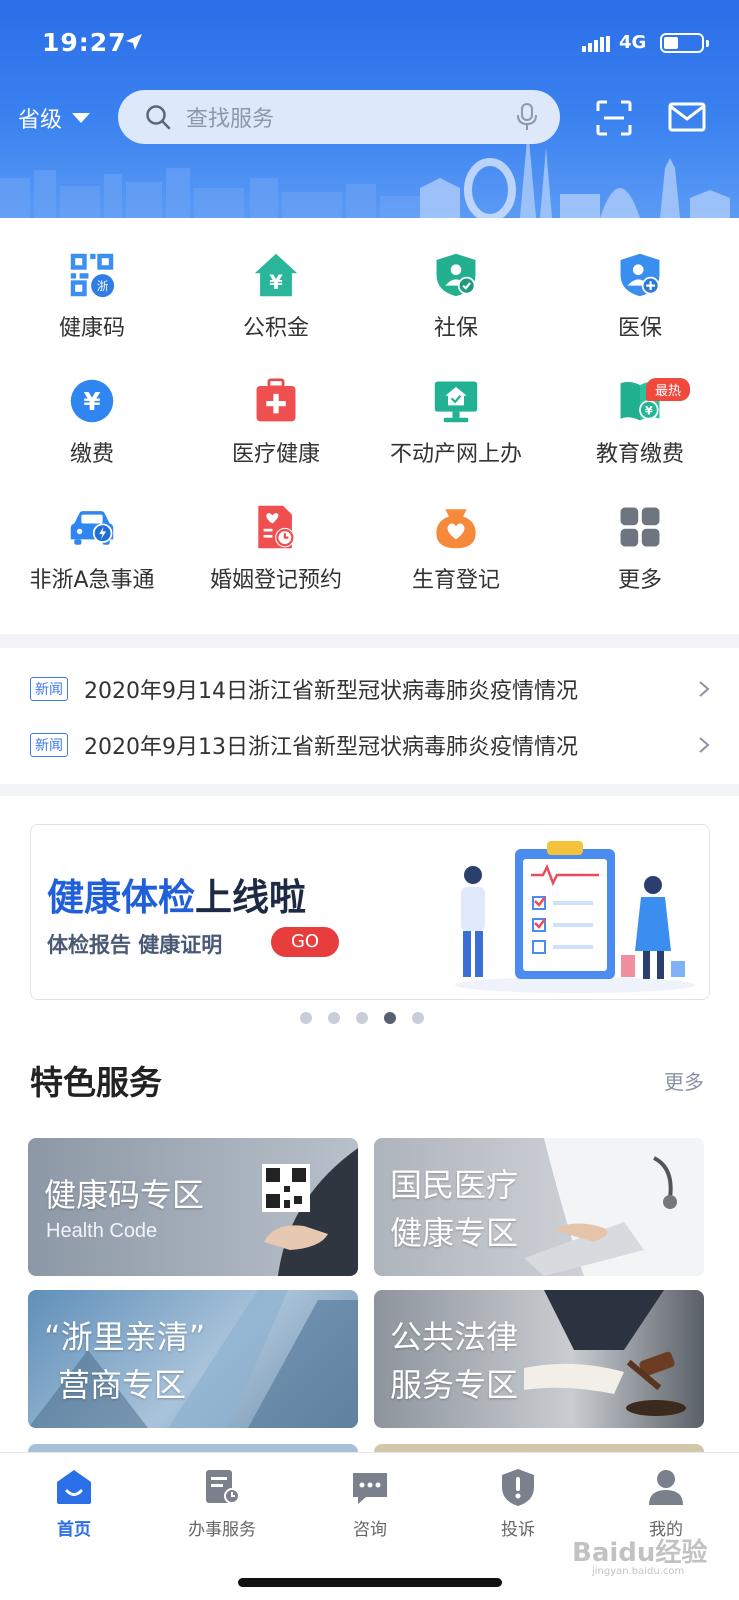  Describe the element at coordinates (455, 328) in the screenshot. I see `service-label: 社保` at that location.